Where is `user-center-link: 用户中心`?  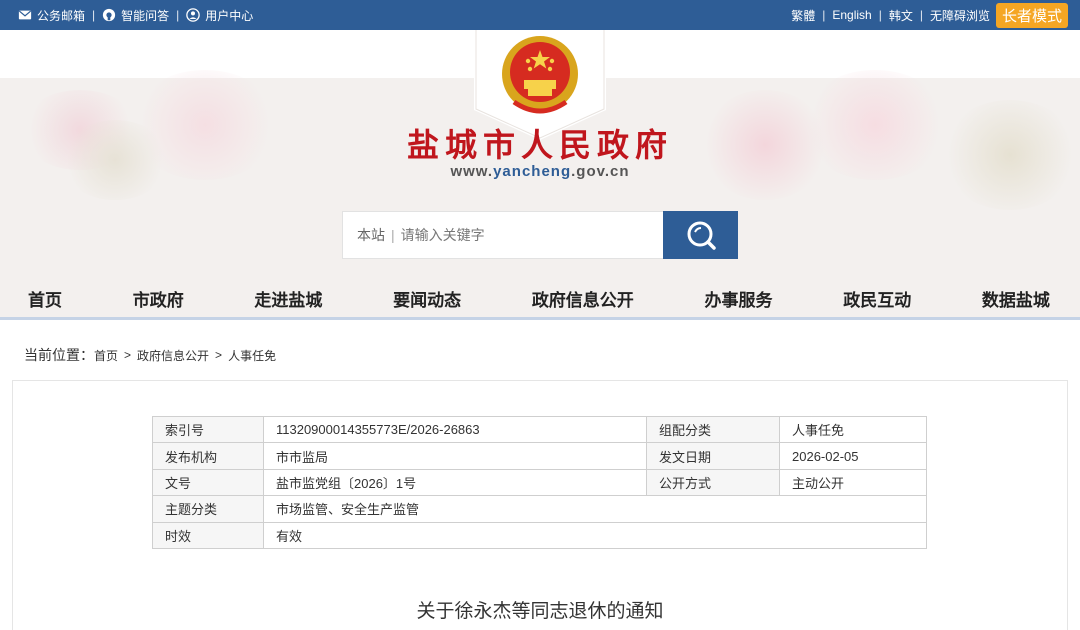
user-center-link: 用户中心 is located at coordinates (219, 15).